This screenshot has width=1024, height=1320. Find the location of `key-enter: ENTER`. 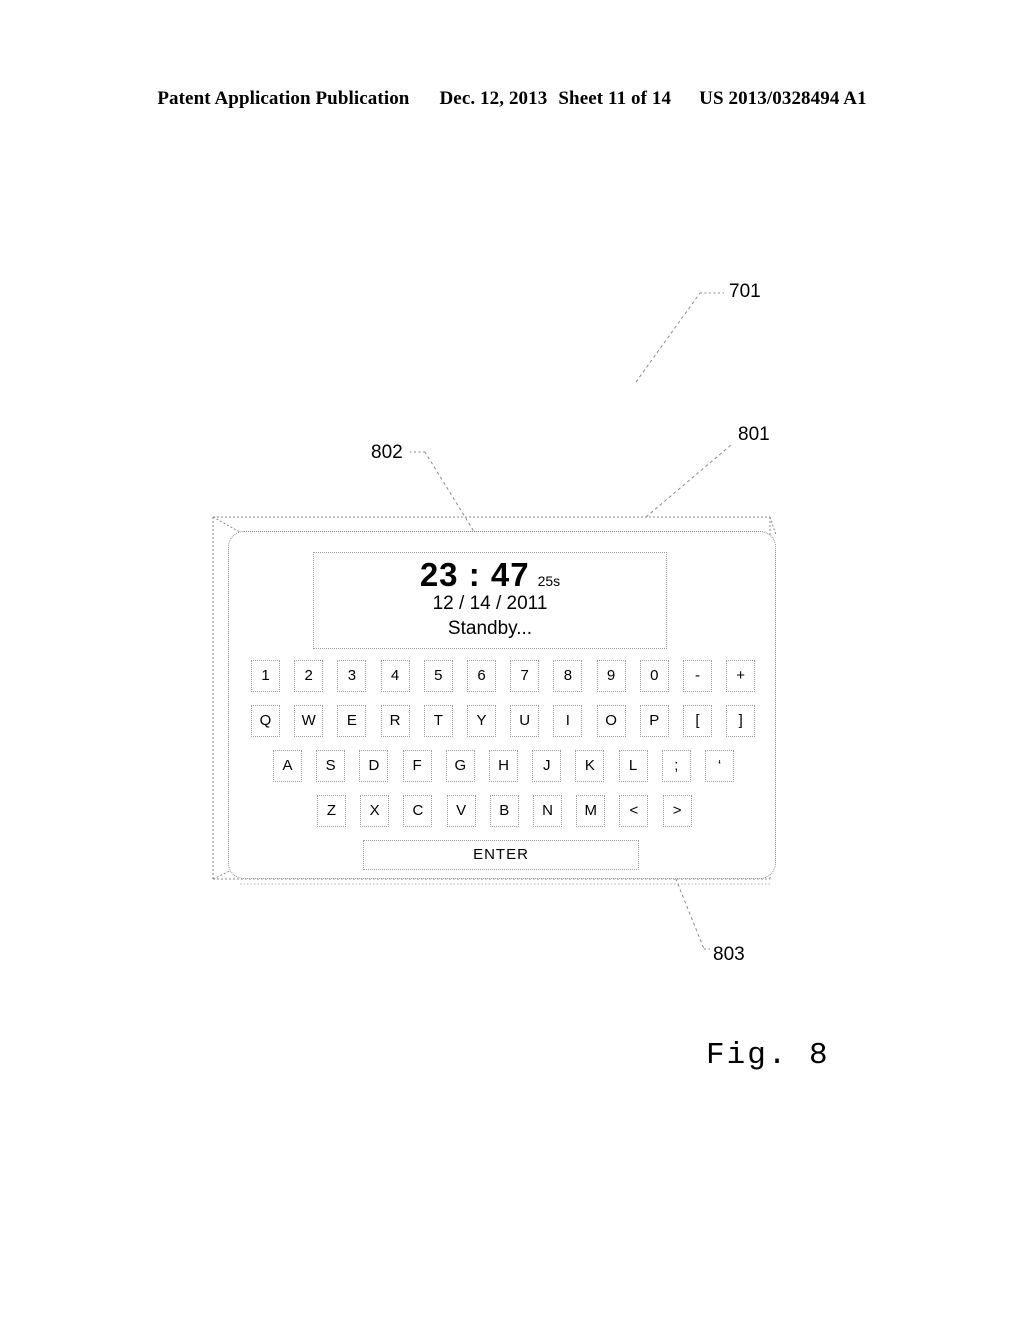

key-enter: ENTER is located at coordinates (501, 855).